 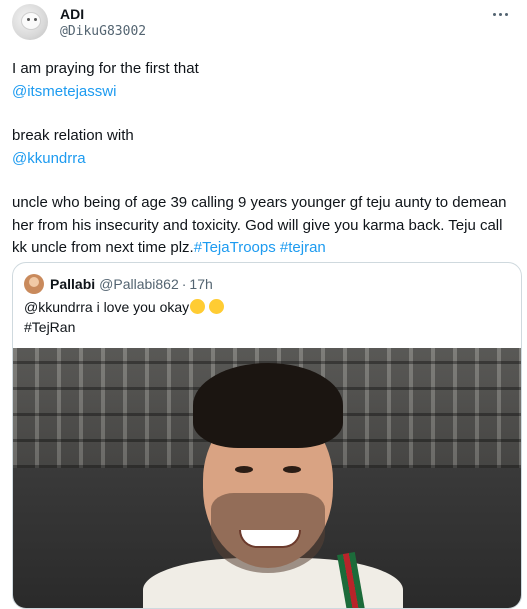 I want to click on avatar-face, so click(x=31, y=21).